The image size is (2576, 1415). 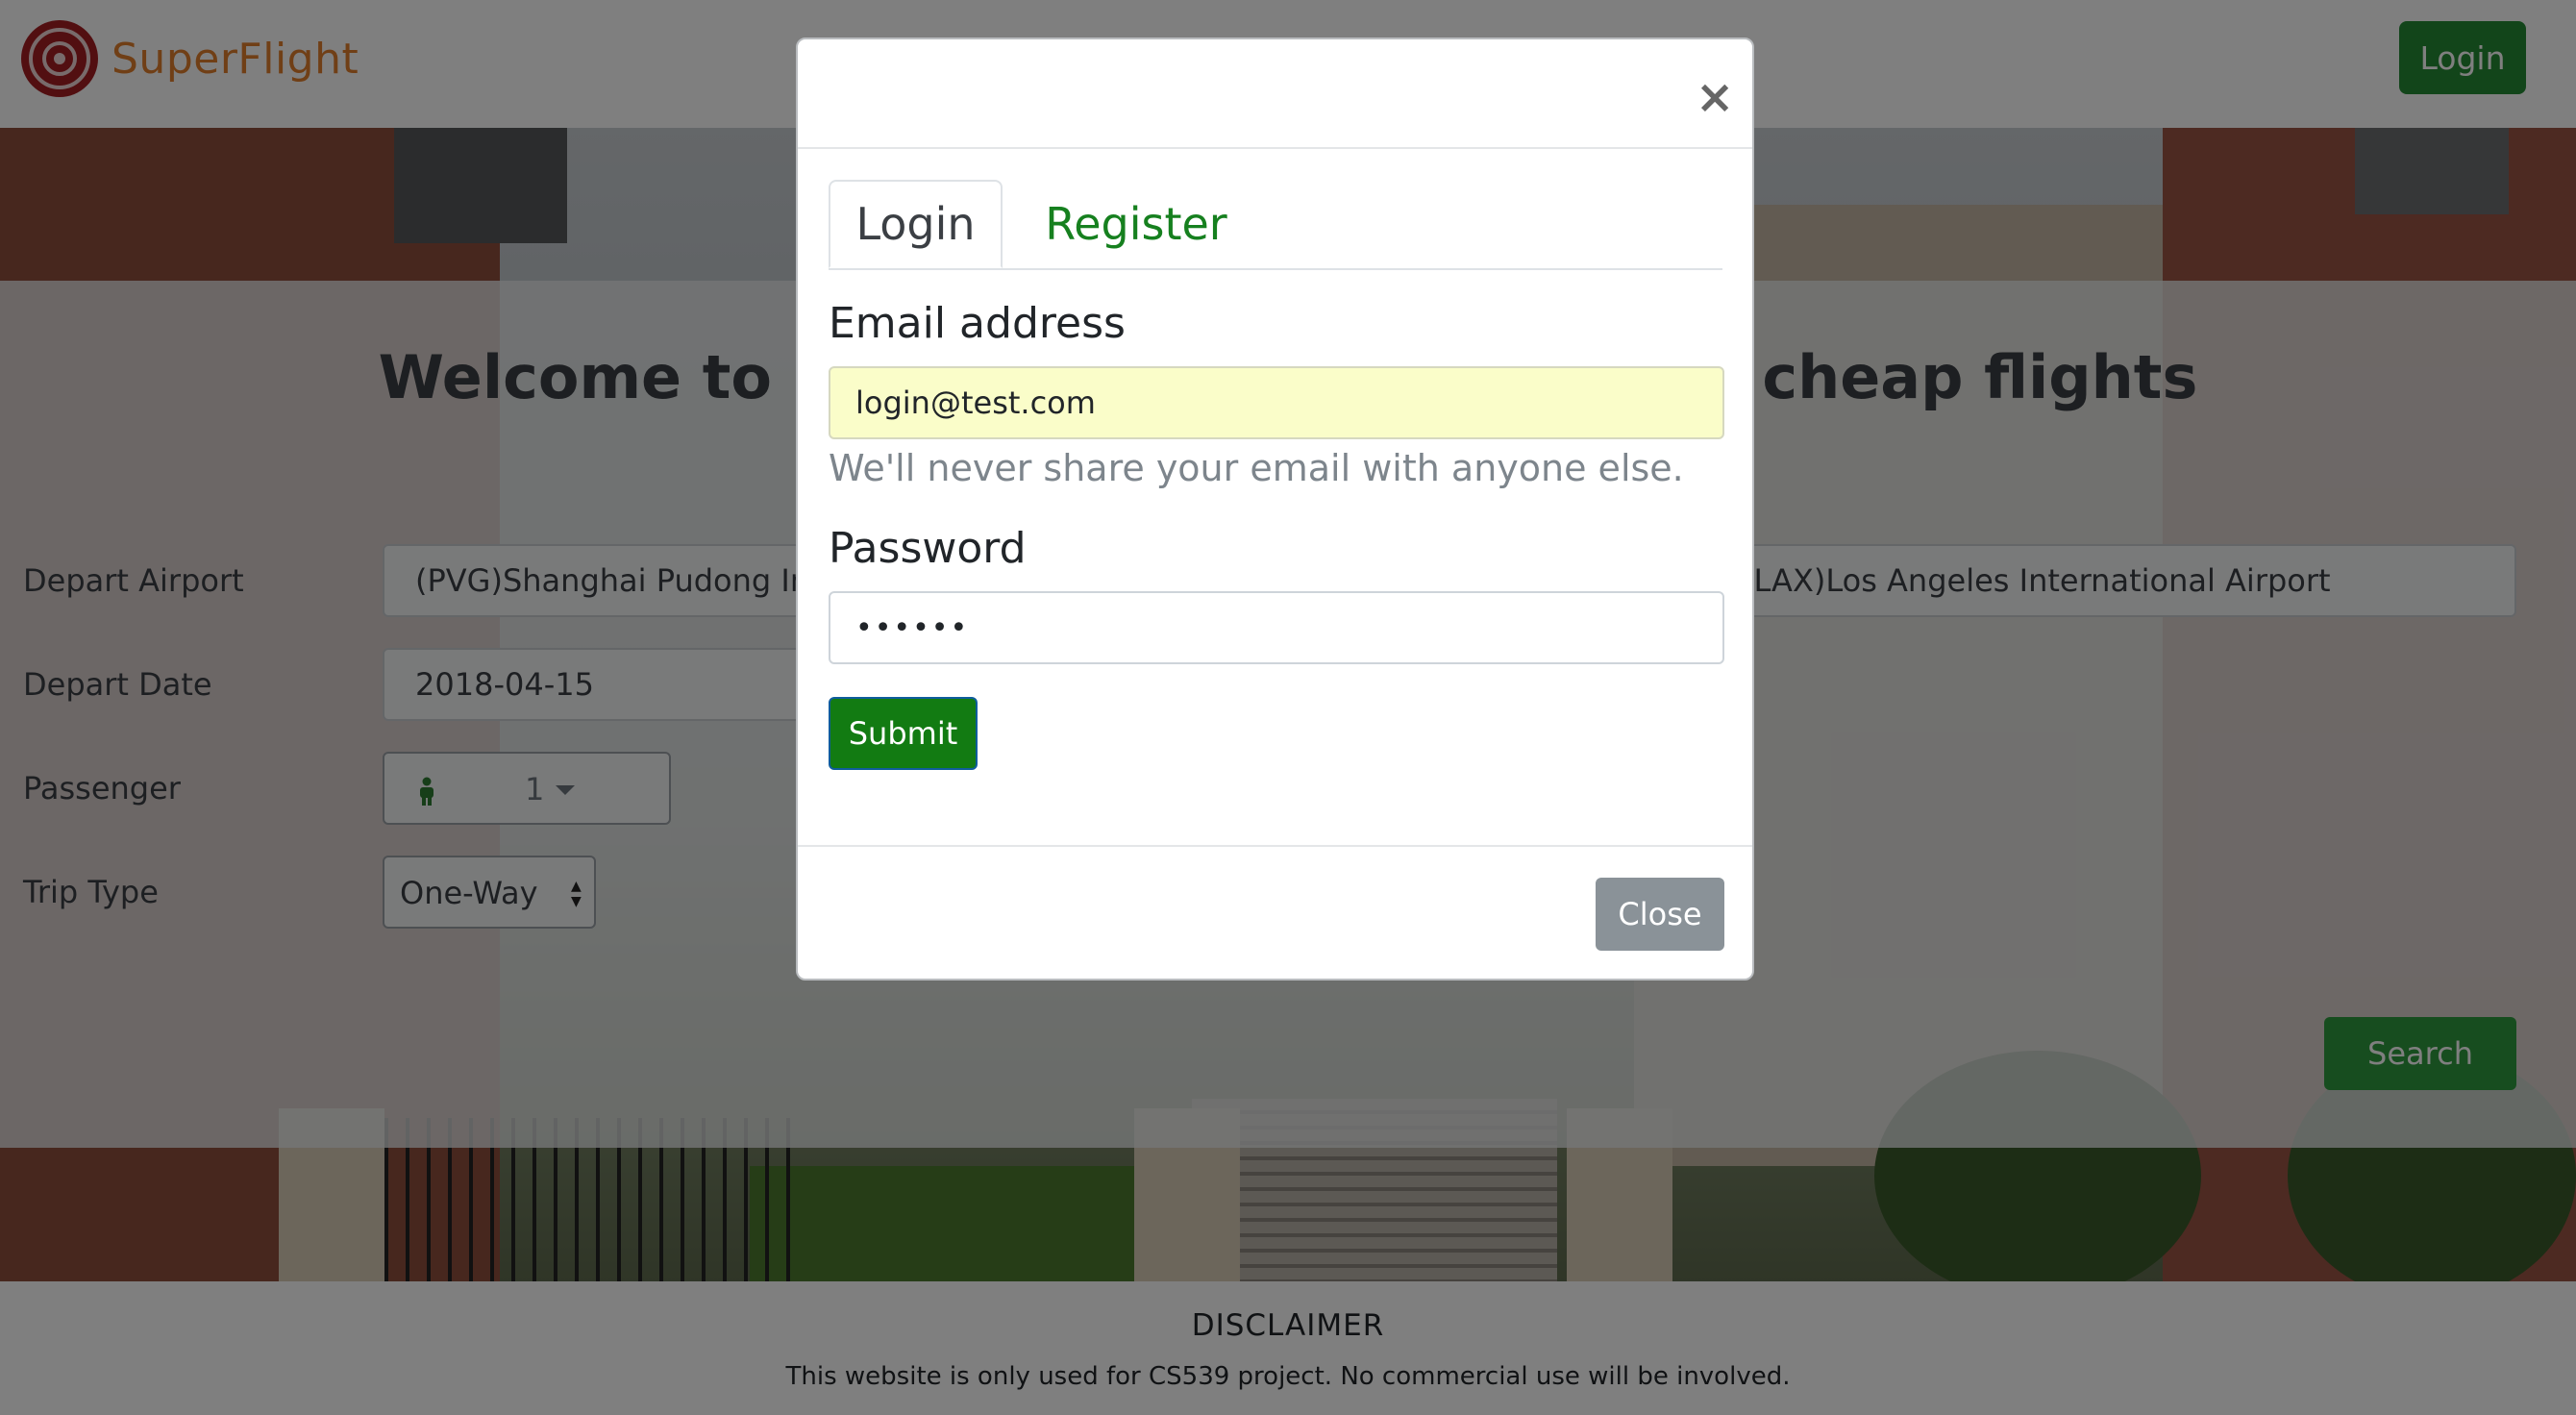 I want to click on modal-tabs: Login Register, so click(x=1276, y=225).